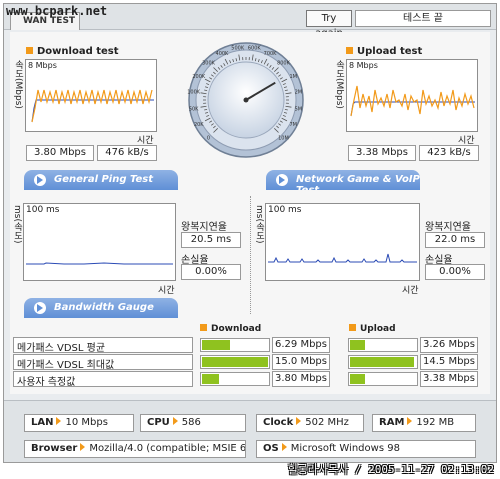 Image resolution: width=500 pixels, height=479 pixels. Describe the element at coordinates (449, 153) in the screenshot. I see `upload-kbs: 423 kB/s` at that location.